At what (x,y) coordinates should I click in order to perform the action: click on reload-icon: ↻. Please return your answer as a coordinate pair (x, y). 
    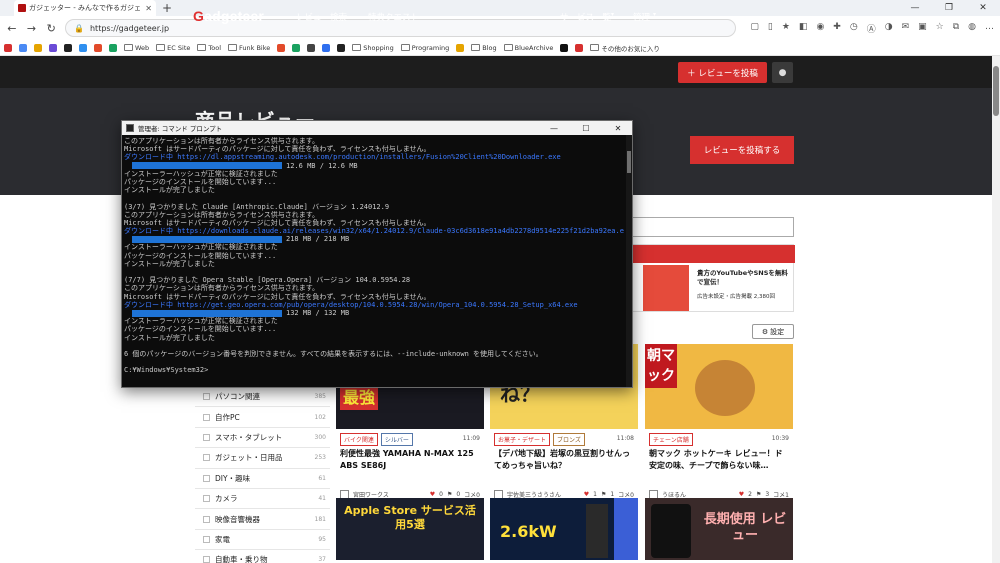
    Looking at the image, I should click on (51, 28).